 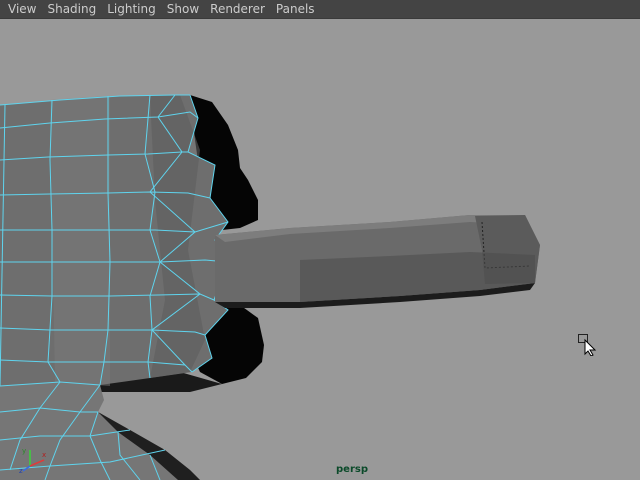 I want to click on cylinder-side-darkening, so click(x=417, y=277).